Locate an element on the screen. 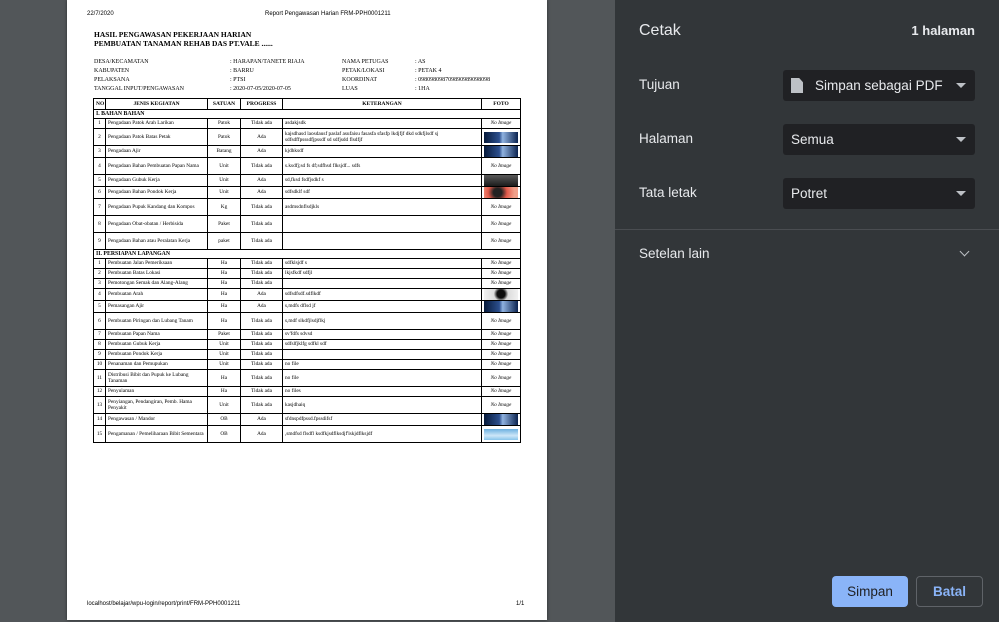 The image size is (999, 622). col-header-jenis: JENIS KEGIATAN is located at coordinates (156, 104).